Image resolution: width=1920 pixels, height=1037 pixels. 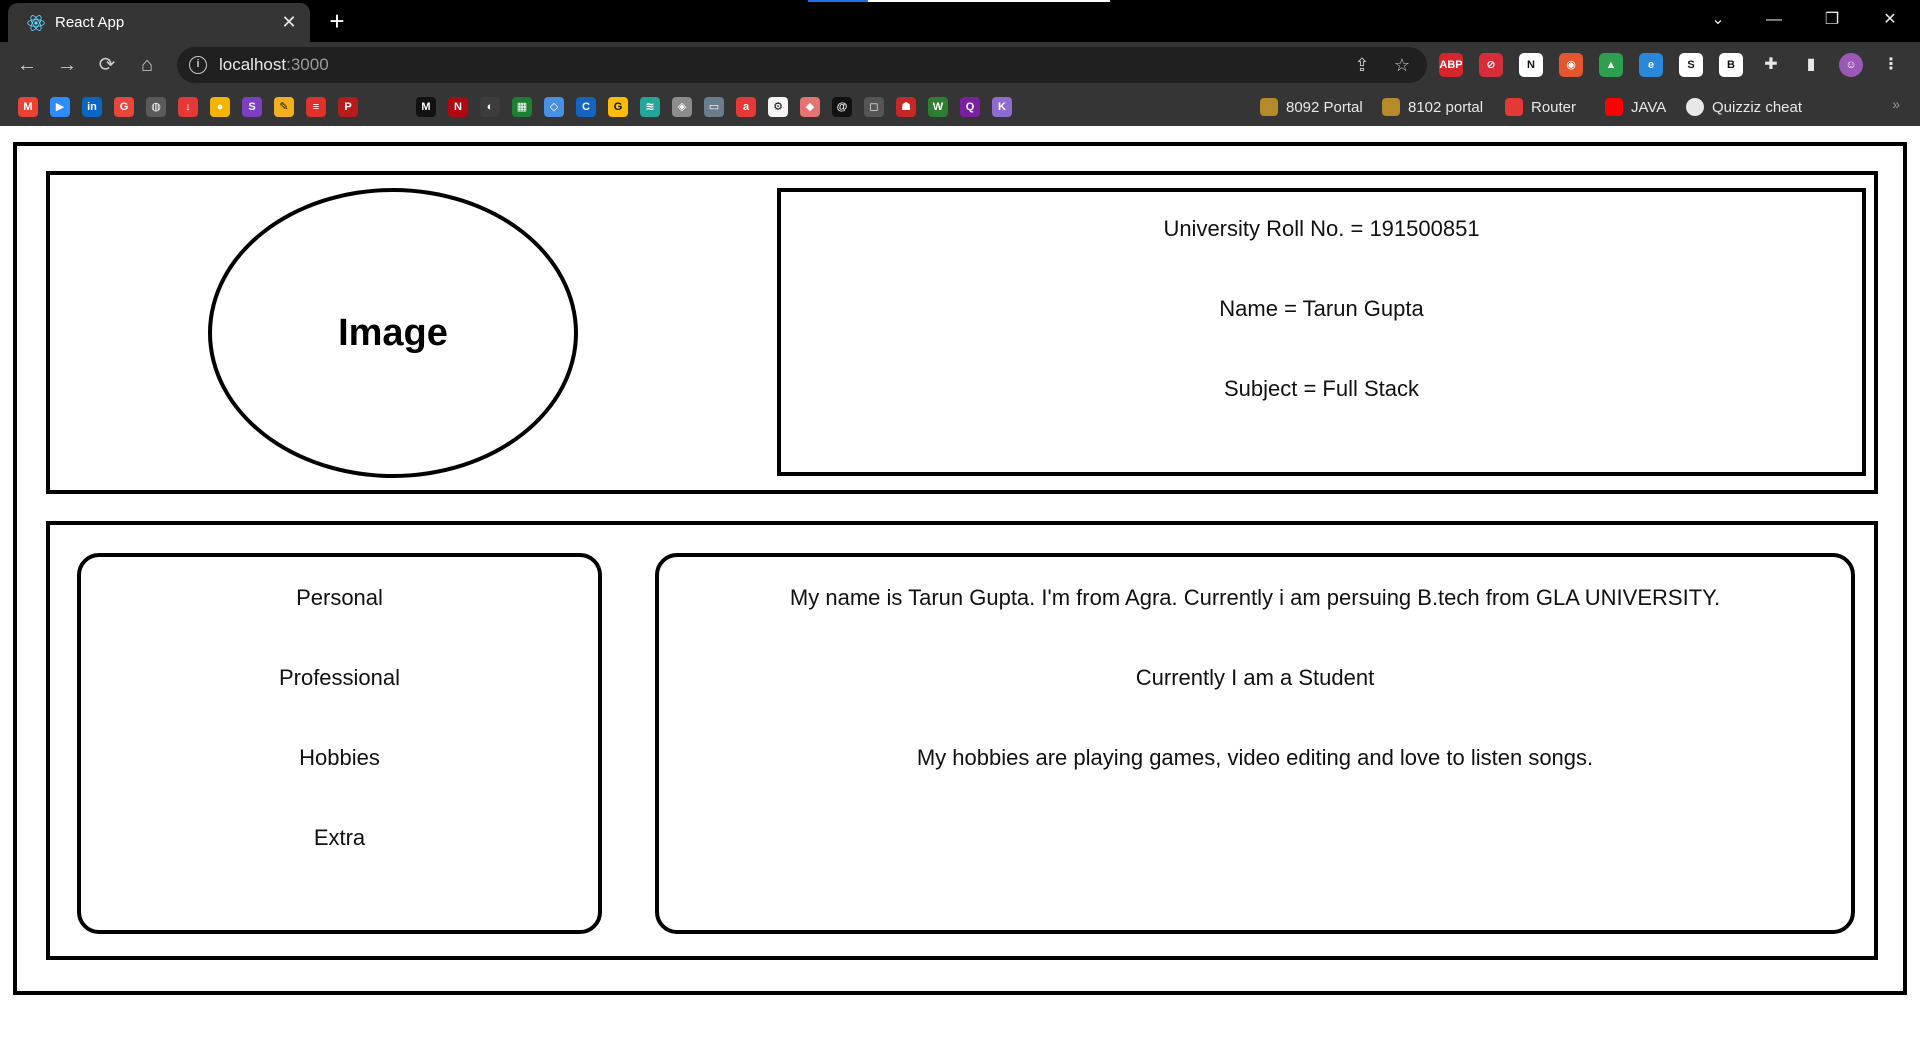 What do you see at coordinates (938, 107) in the screenshot?
I see `w-icon: W` at bounding box center [938, 107].